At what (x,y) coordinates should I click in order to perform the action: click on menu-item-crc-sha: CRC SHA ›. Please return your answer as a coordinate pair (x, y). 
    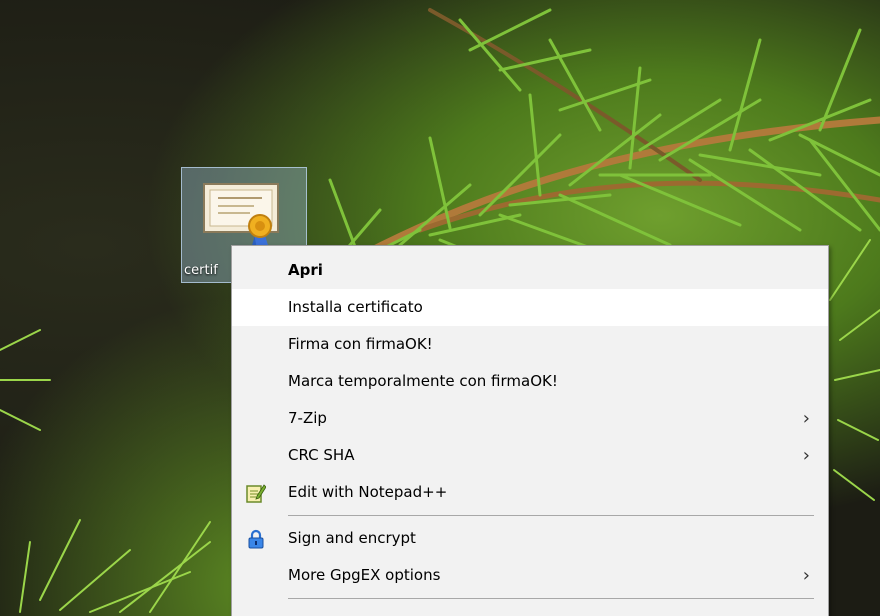
    Looking at the image, I should click on (530, 455).